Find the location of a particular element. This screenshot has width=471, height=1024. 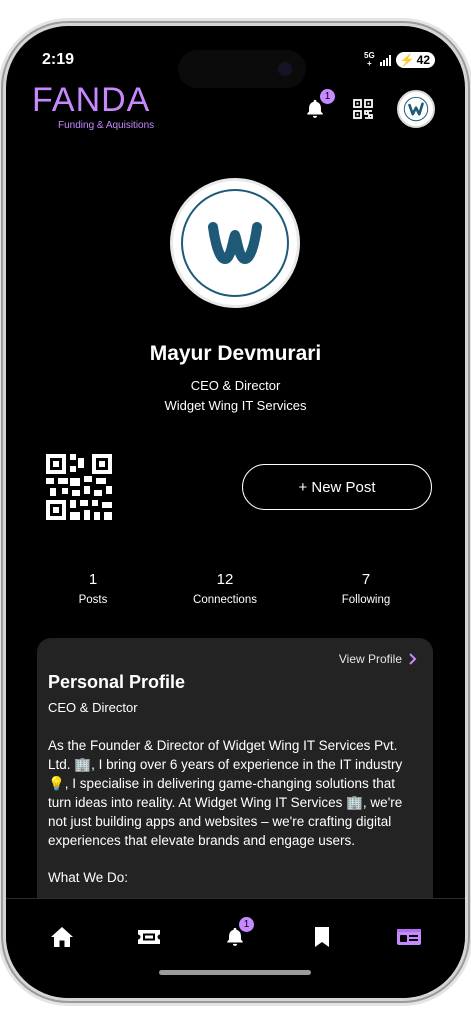

stat-posts: 1 Posts is located at coordinates (93, 588).